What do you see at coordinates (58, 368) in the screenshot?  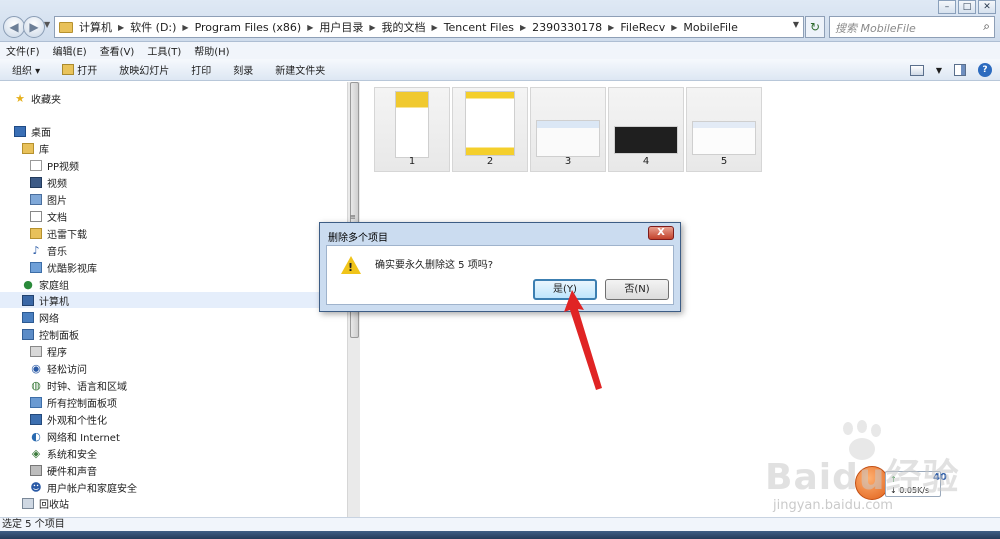 I see `nav-ease-access: ◉ 轻松访问` at bounding box center [58, 368].